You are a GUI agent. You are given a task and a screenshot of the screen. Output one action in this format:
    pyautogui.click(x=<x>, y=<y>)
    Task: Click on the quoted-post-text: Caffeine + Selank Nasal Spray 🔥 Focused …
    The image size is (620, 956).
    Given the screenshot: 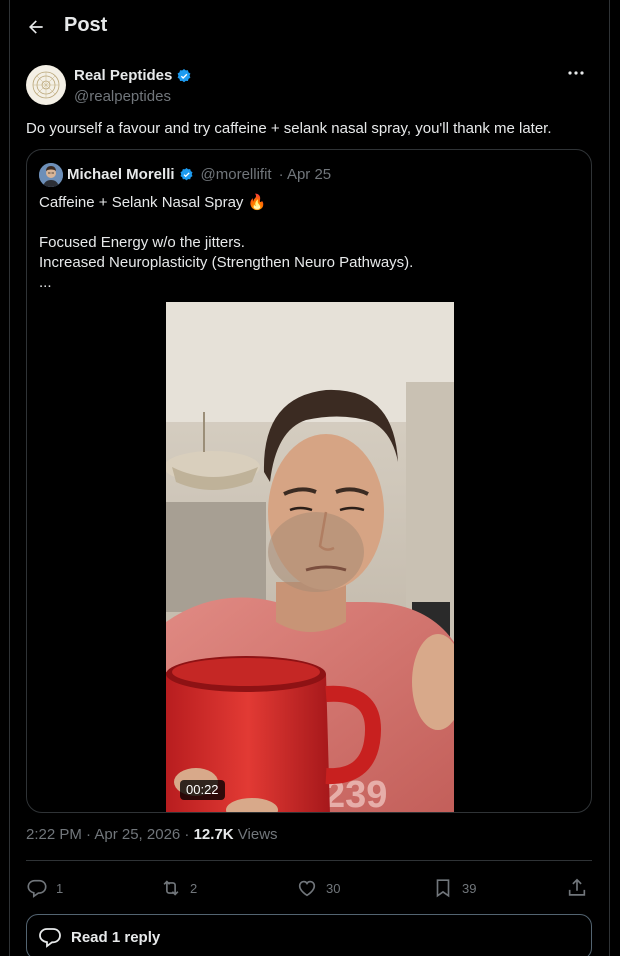 What is the action you would take?
    pyautogui.click(x=309, y=243)
    